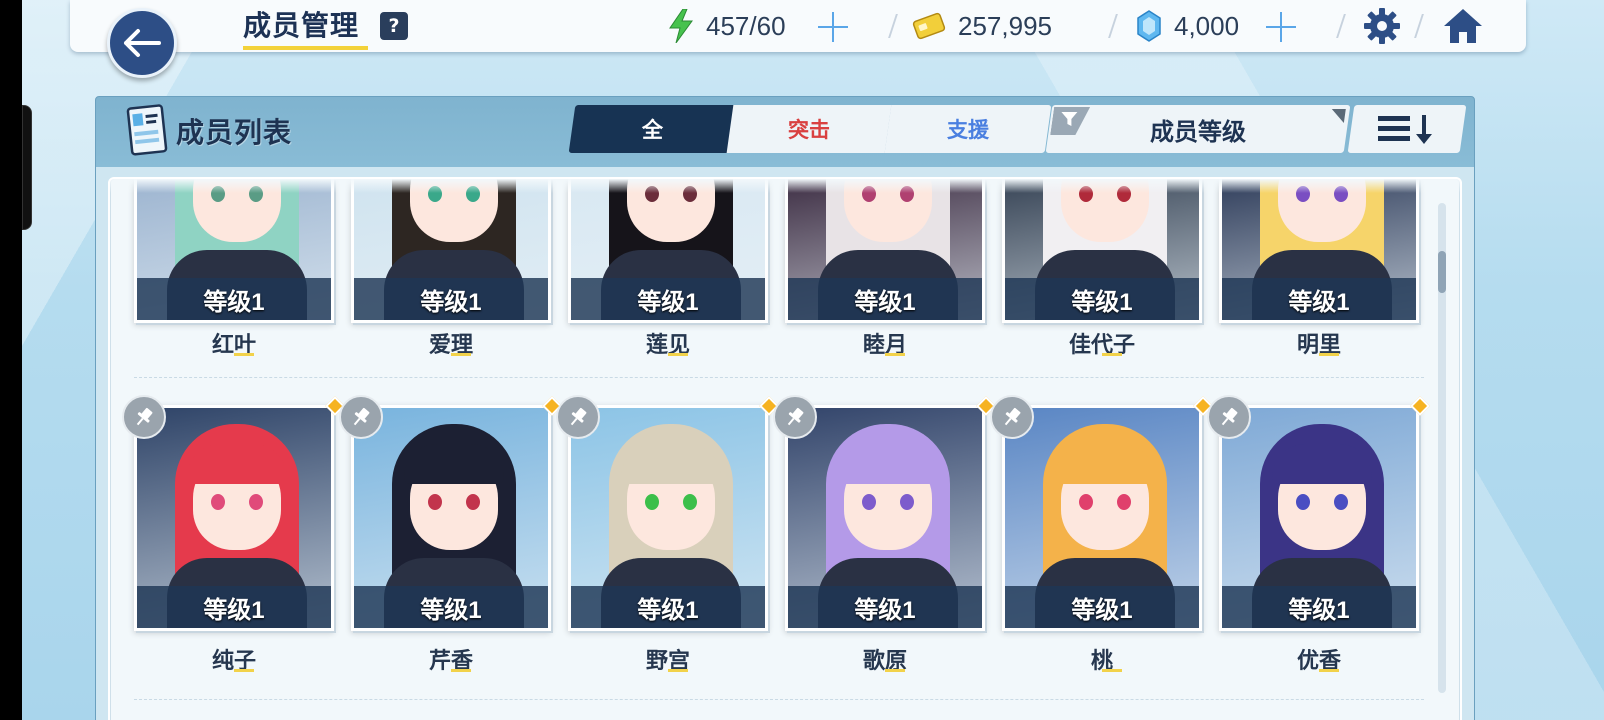  I want to click on device-notch, so click(27, 167).